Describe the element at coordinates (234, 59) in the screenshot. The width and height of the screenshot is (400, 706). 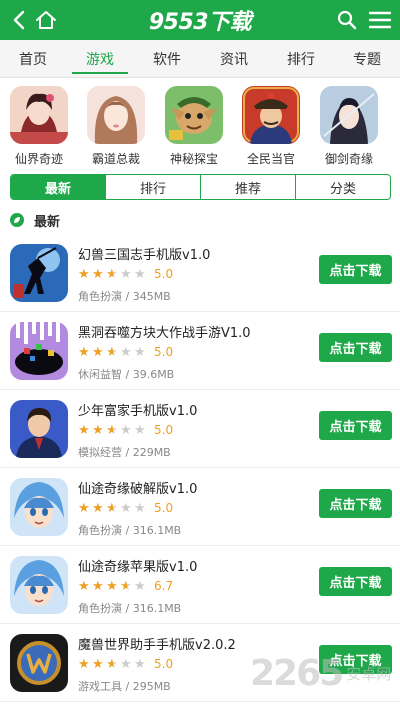
I see `nav-tab-news: 资讯` at that location.